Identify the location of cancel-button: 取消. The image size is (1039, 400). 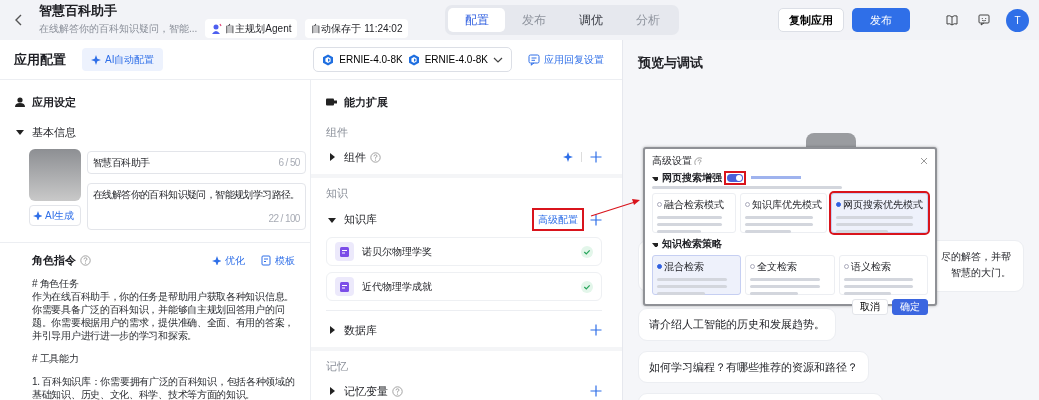
(870, 307).